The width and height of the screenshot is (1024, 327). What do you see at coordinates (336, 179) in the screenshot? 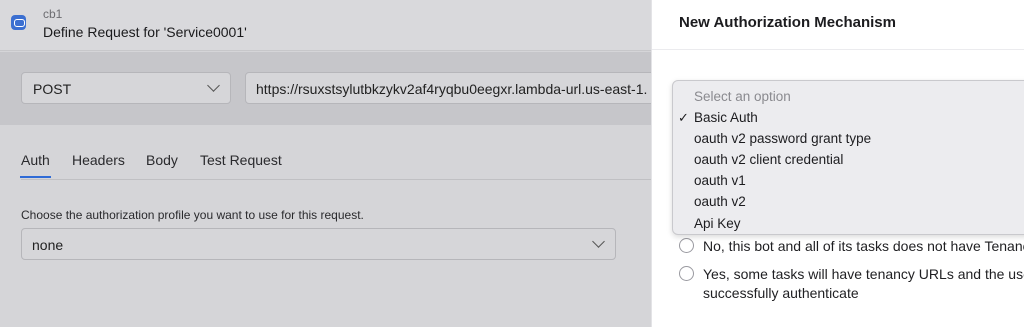
I see `tabs-divider` at bounding box center [336, 179].